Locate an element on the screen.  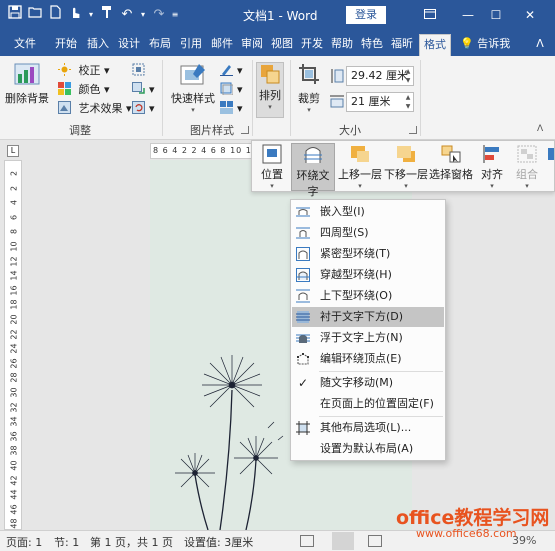
artistic-effects-label: 艺术效果 is located at coordinates (100, 108).